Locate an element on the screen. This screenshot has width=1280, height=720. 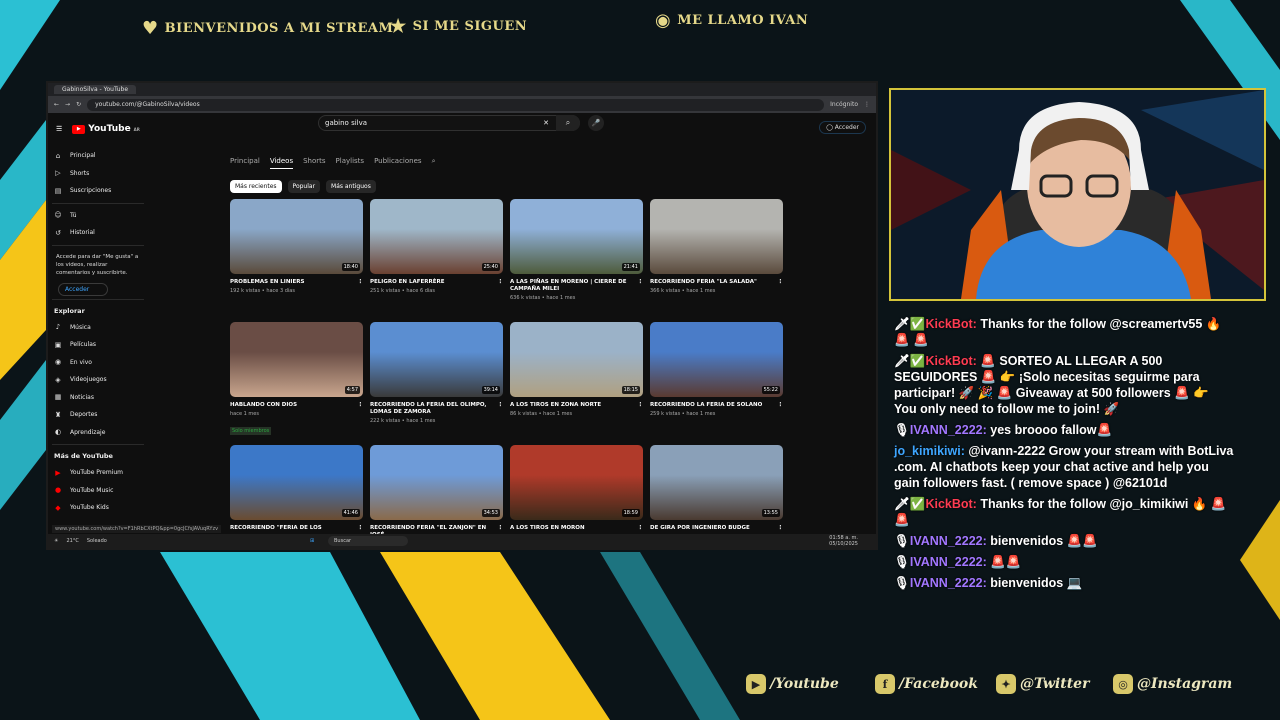
video-thumbnail is located at coordinates (716, 236).